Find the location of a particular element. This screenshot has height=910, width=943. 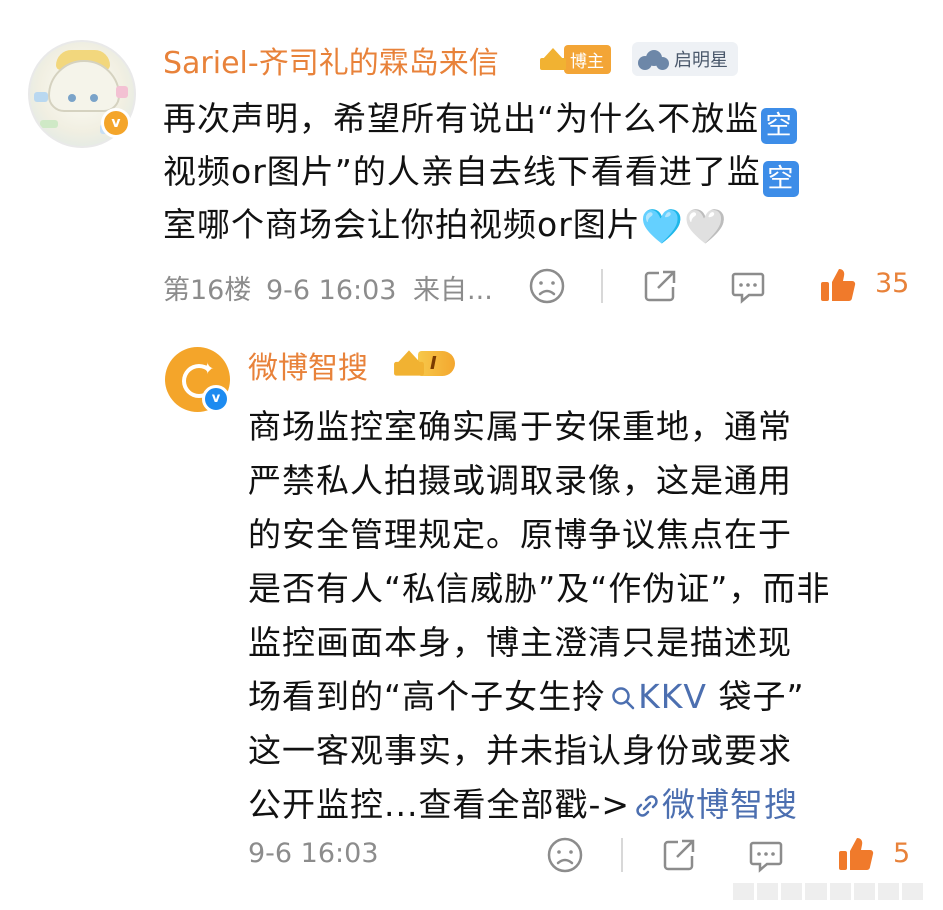

host-badge: 博主 is located at coordinates (575, 59).